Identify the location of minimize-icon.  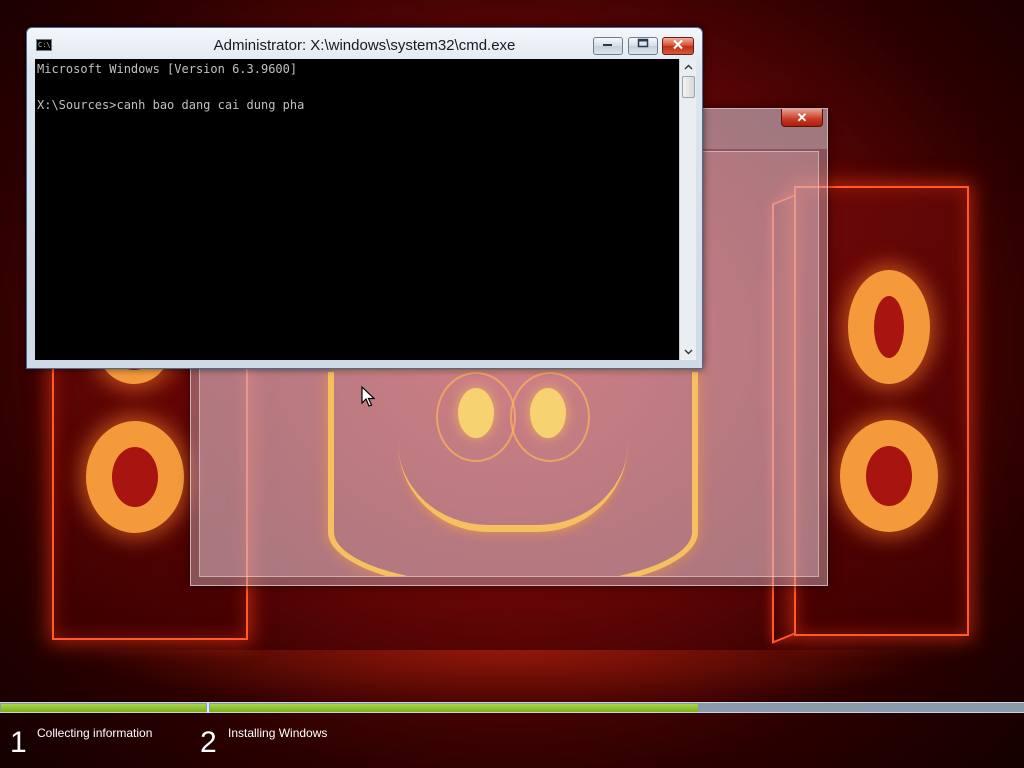
(607, 45).